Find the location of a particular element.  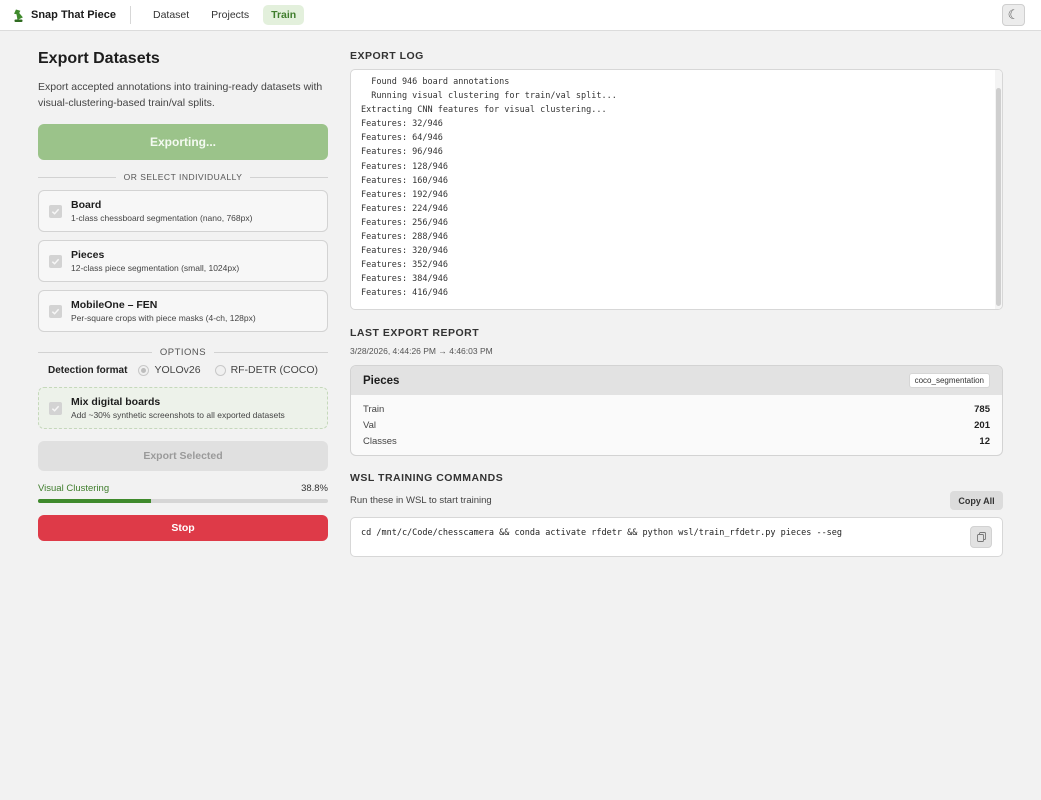

stop-button: Stop is located at coordinates (183, 528).